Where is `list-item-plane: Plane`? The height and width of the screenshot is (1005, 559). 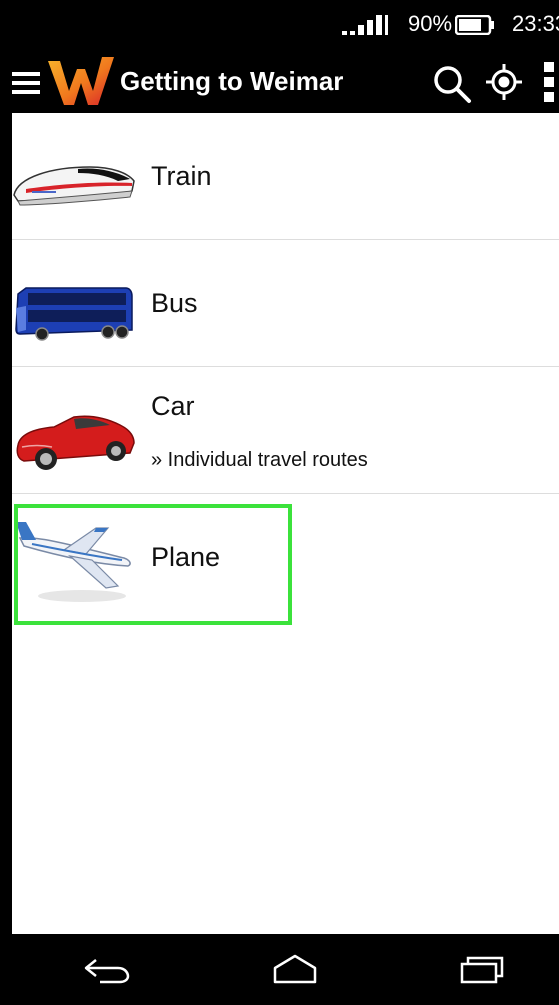
list-item-plane: Plane is located at coordinates (285, 557).